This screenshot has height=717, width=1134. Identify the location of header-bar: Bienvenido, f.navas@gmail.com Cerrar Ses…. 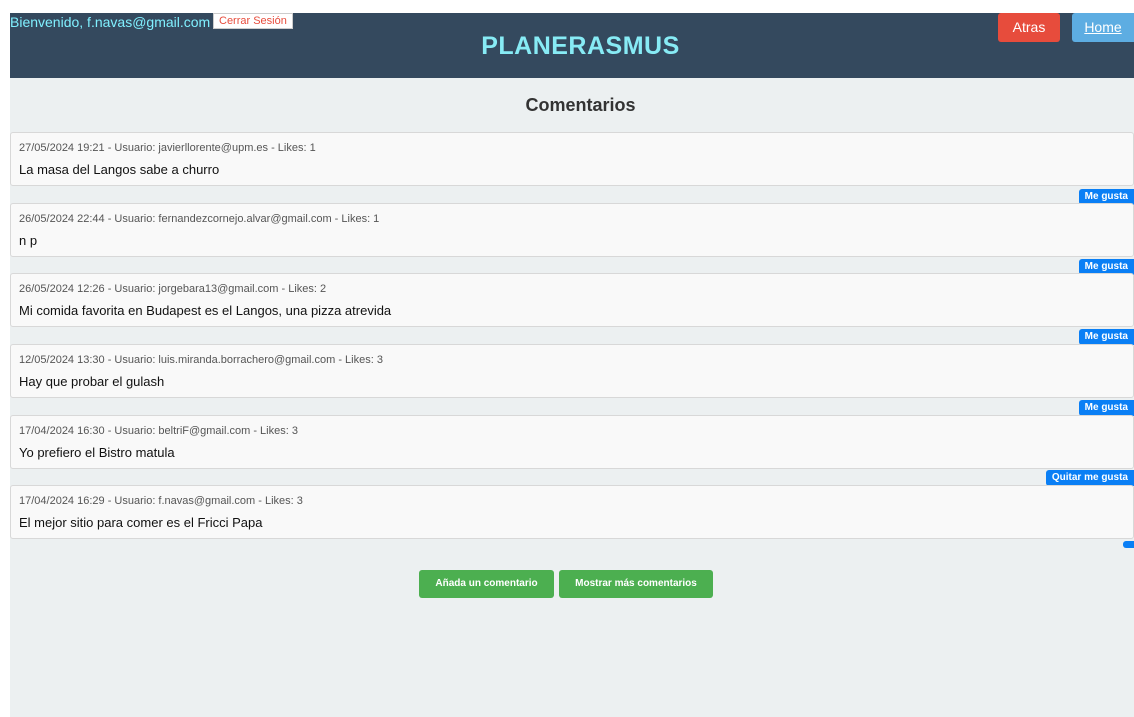
(572, 45).